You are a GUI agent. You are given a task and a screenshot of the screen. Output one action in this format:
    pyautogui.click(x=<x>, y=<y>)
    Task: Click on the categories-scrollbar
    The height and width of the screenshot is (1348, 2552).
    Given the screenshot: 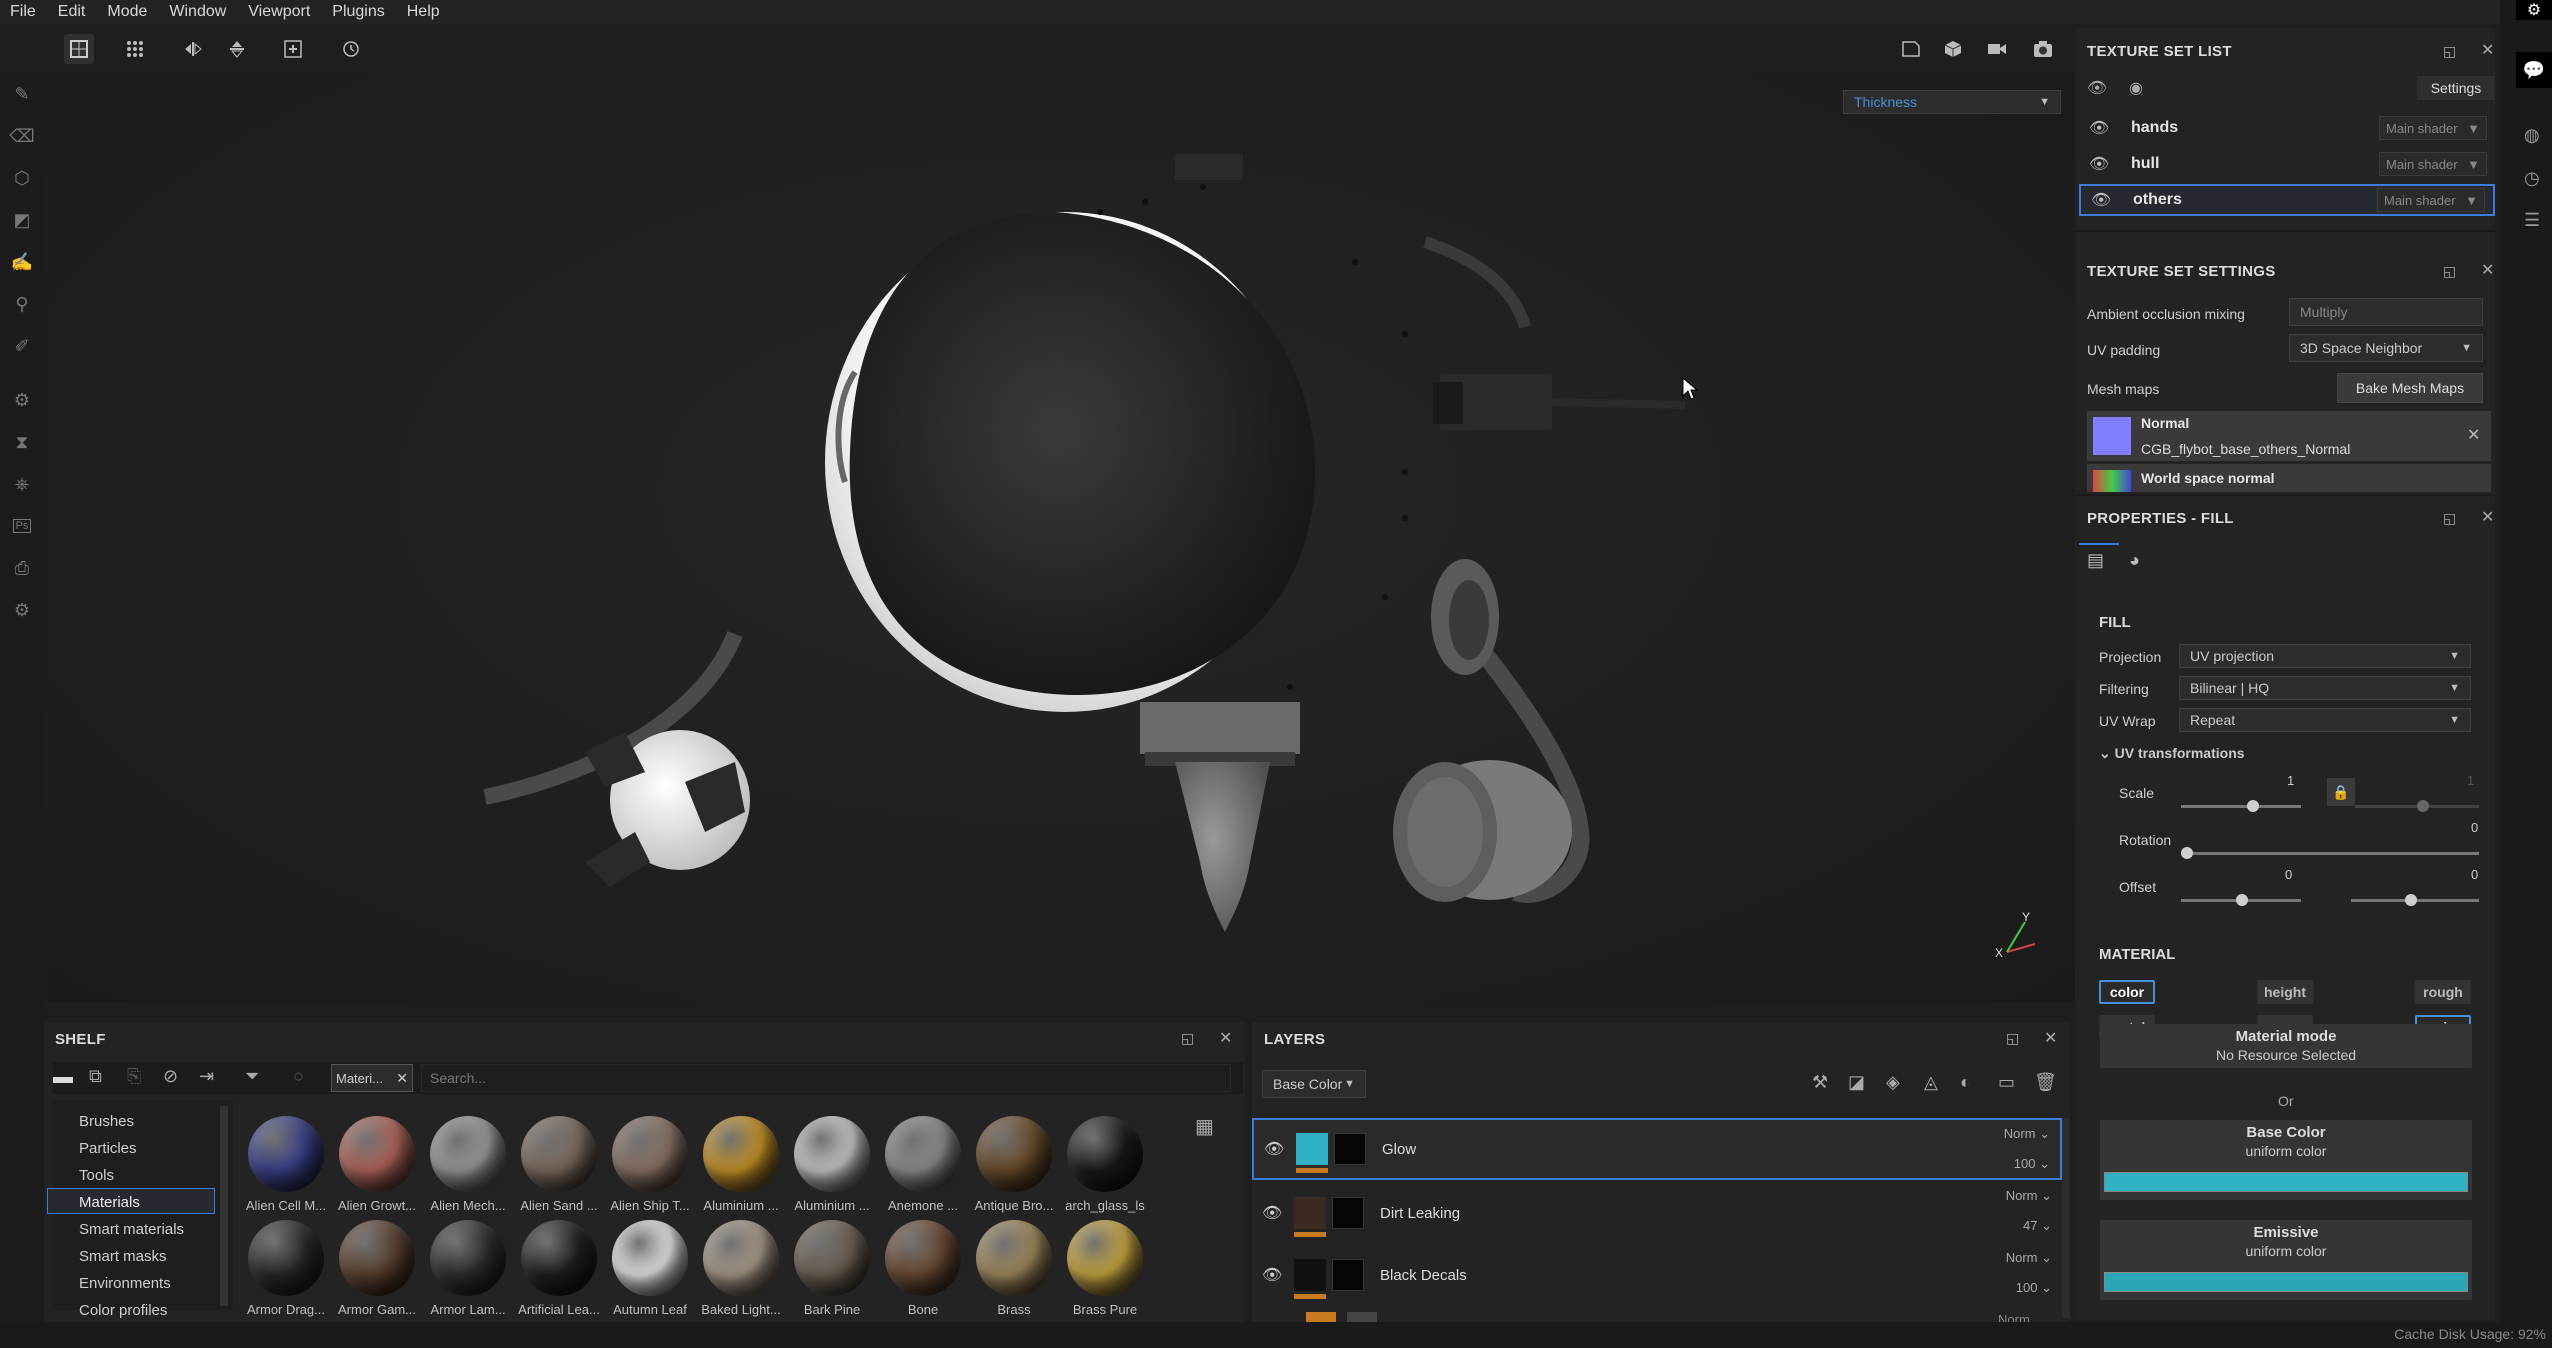 What is the action you would take?
    pyautogui.click(x=224, y=1206)
    